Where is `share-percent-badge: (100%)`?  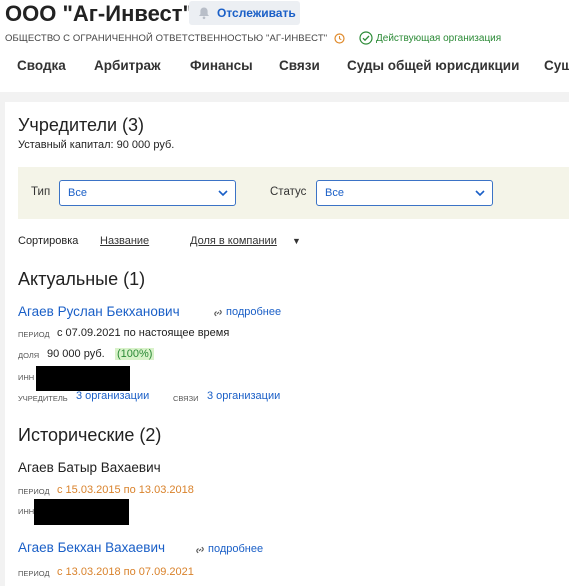 share-percent-badge: (100%) is located at coordinates (135, 354).